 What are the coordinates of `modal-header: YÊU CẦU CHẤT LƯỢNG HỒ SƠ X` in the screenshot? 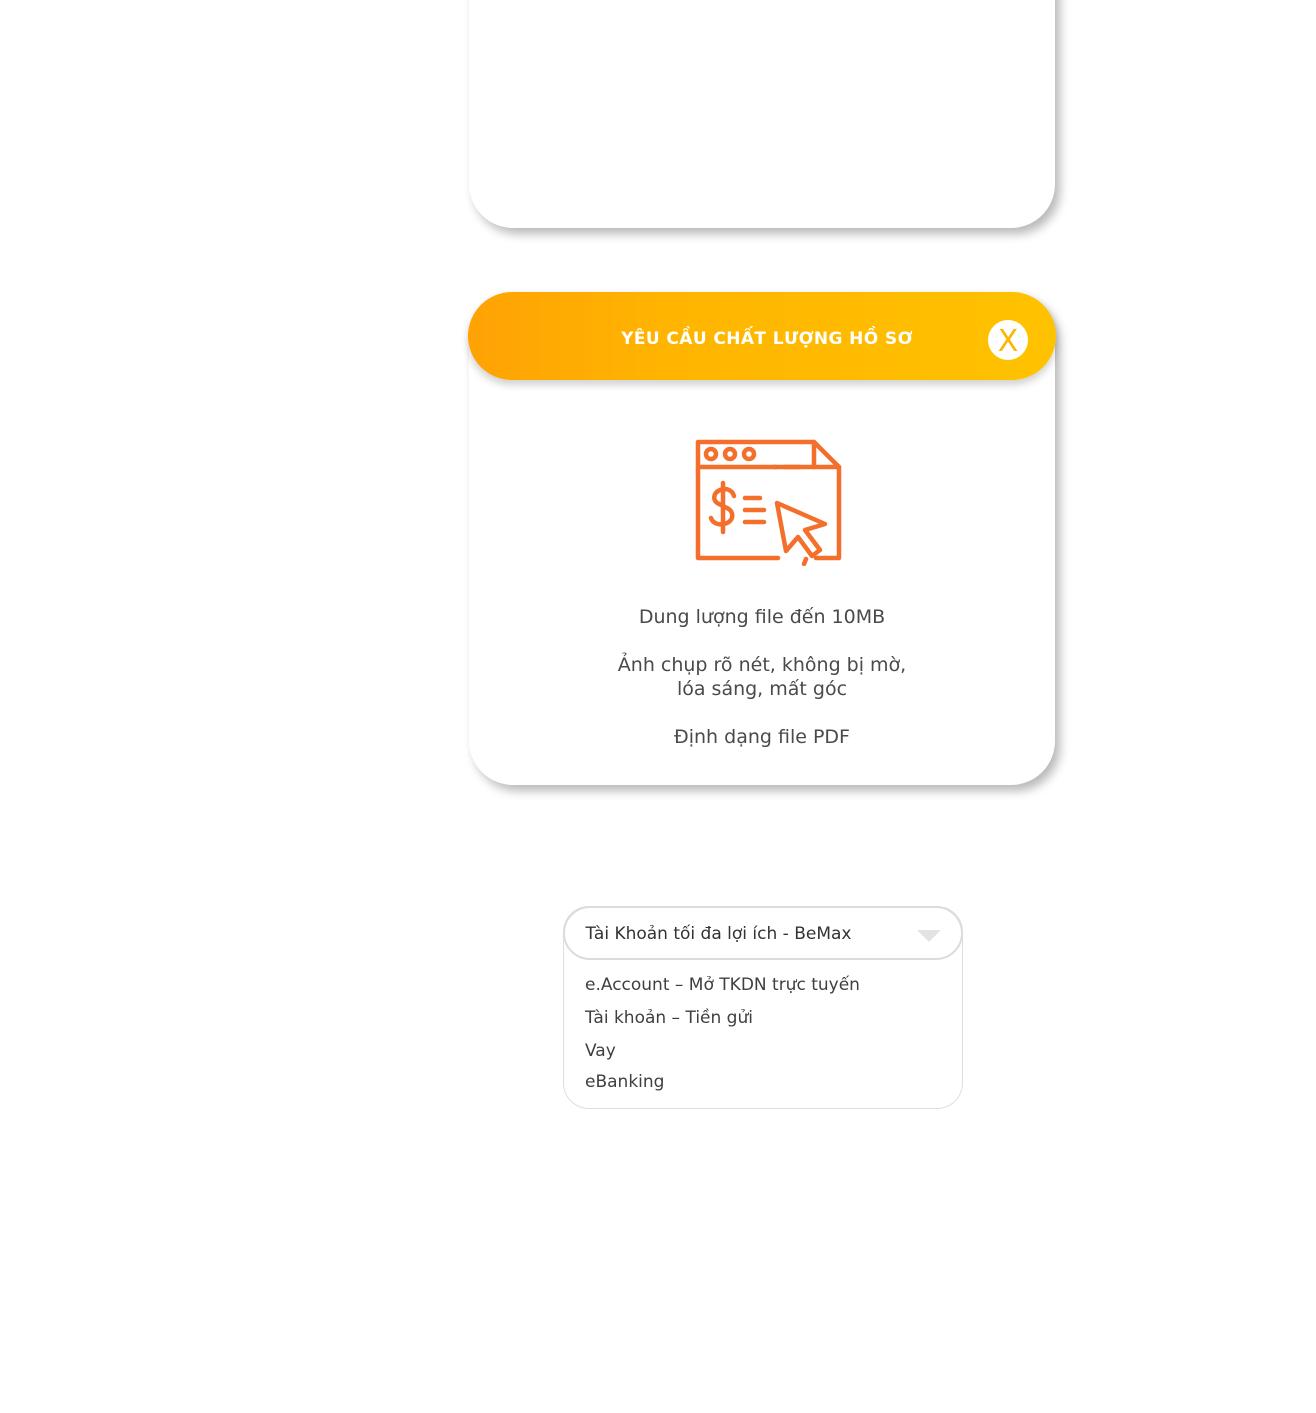 It's located at (762, 336).